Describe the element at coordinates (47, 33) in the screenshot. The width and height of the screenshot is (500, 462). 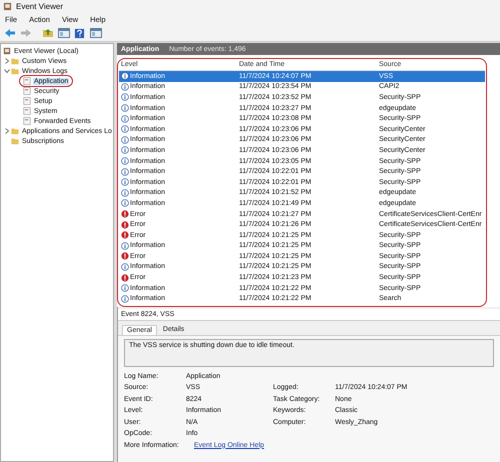
I see `folder-button` at that location.